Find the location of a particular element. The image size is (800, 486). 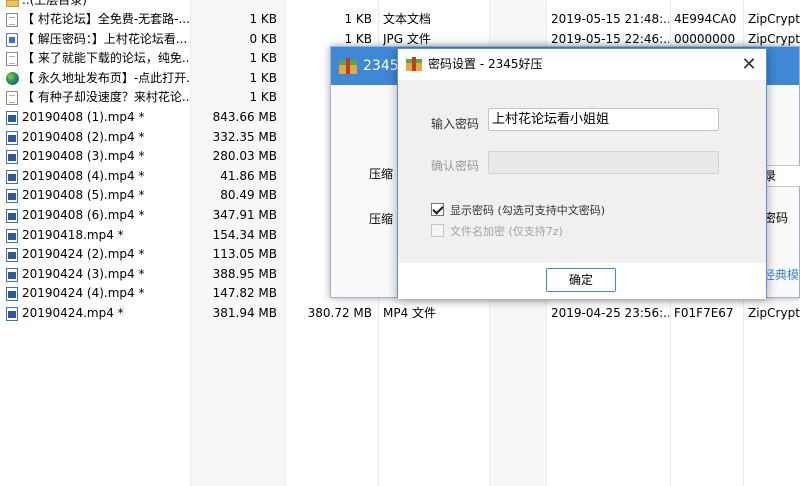

dialog-footer: 确定 is located at coordinates (582, 281).